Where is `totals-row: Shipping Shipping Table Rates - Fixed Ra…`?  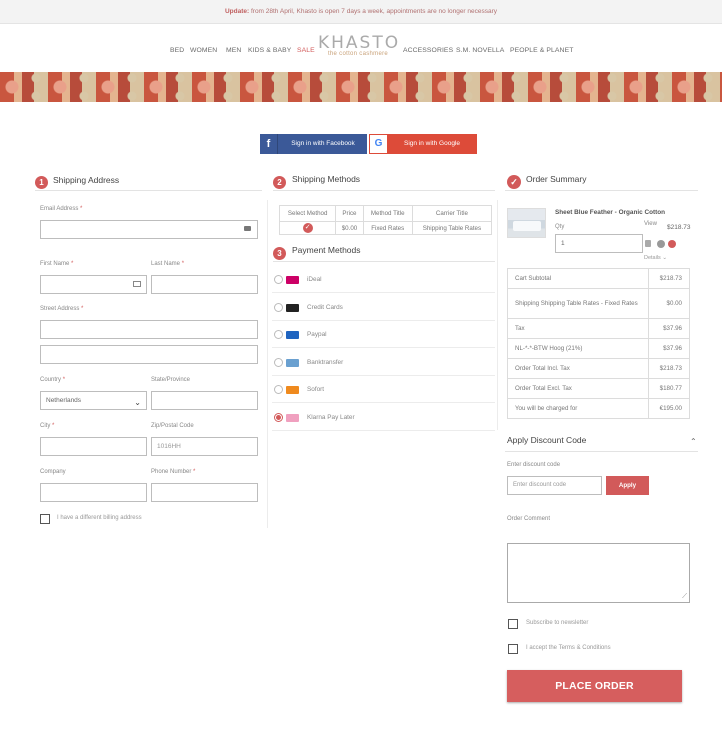 totals-row: Shipping Shipping Table Rates - Fixed Ra… is located at coordinates (598, 303).